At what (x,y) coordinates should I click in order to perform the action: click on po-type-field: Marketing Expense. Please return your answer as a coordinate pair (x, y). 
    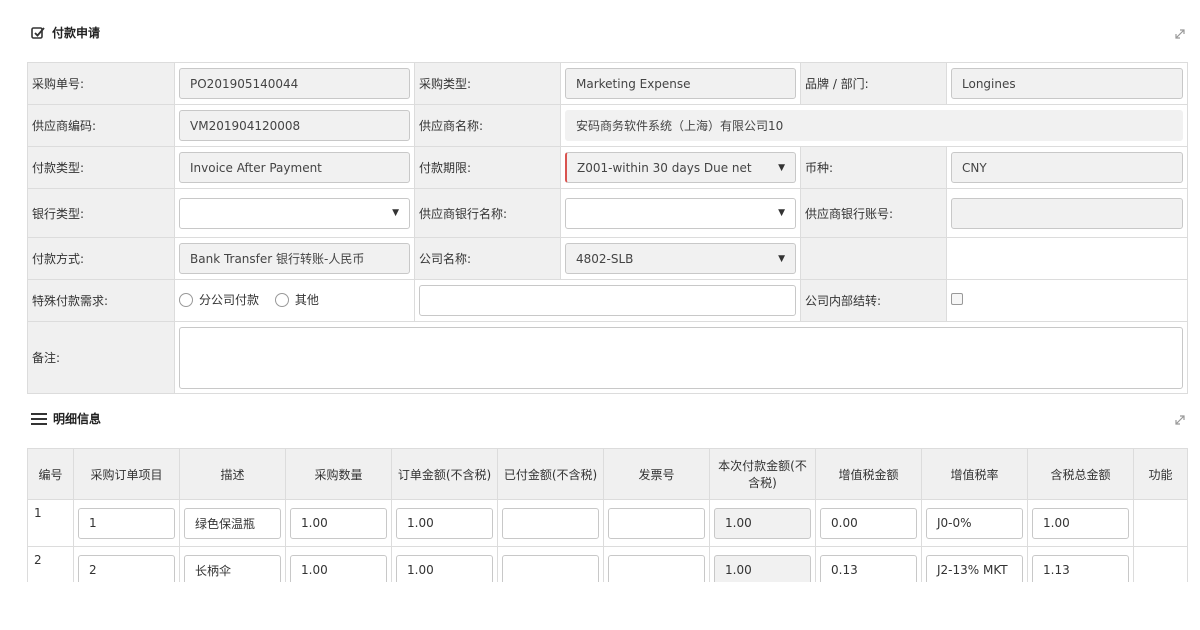
    Looking at the image, I should click on (680, 83).